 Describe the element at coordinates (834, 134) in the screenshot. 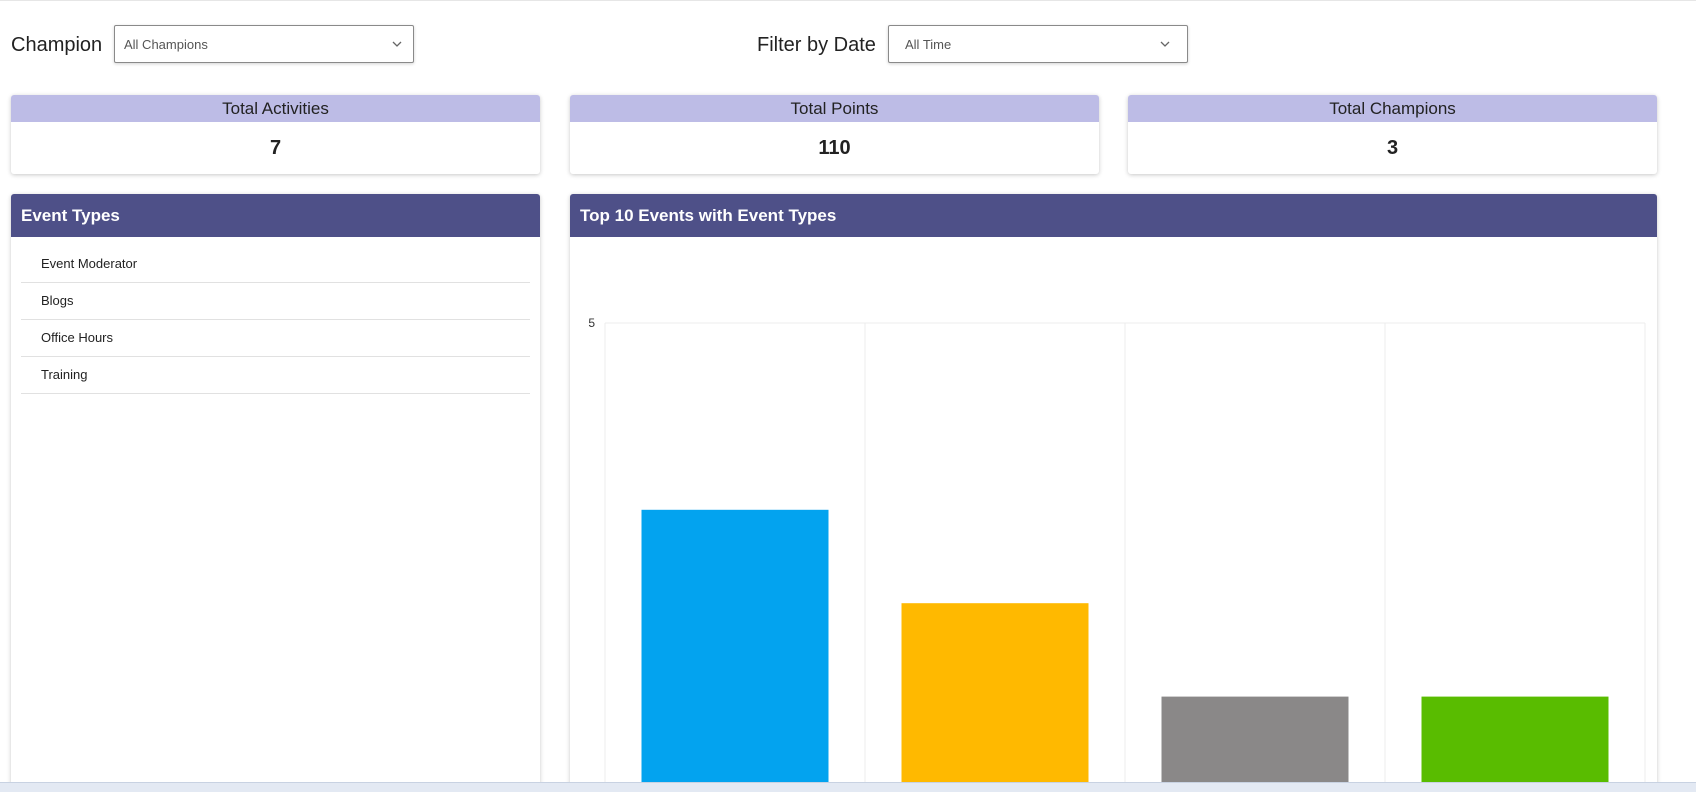

I see `kpi-total-points: Total Points 110` at that location.